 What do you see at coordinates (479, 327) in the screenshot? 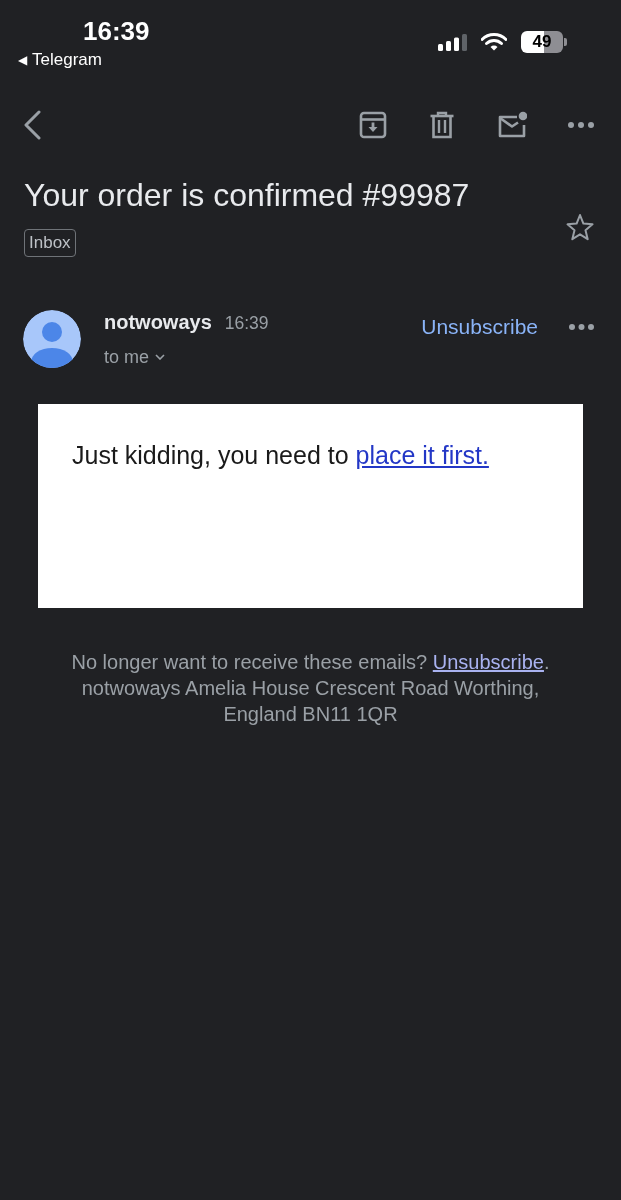
I see `unsubscribe-button: Unsubscribe` at bounding box center [479, 327].